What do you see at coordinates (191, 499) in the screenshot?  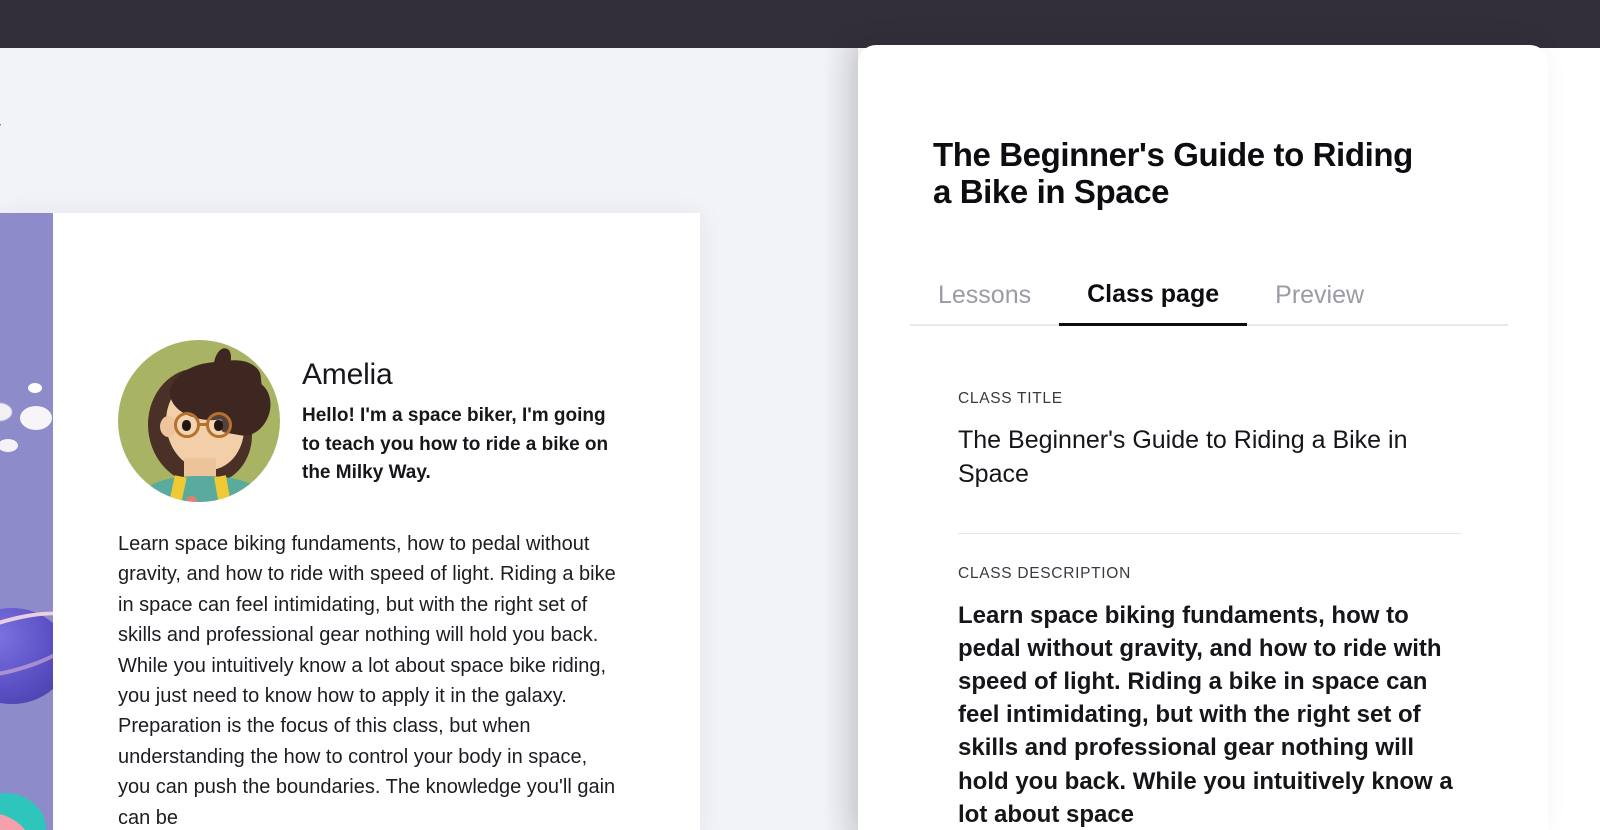 I see `avatar-overall-button` at bounding box center [191, 499].